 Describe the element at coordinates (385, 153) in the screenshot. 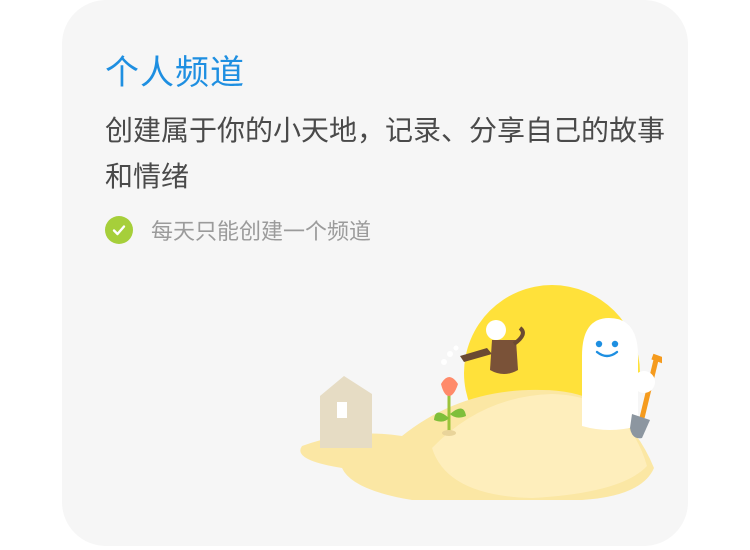

I see `card-description: 创建属于你的小天地，记录、分享自己的故事和情绪` at that location.